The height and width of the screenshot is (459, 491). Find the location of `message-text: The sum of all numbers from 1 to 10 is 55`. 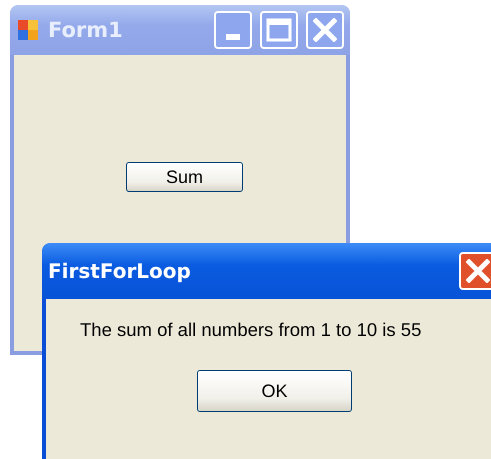

message-text: The sum of all numbers from 1 to 10 is 55 is located at coordinates (251, 330).